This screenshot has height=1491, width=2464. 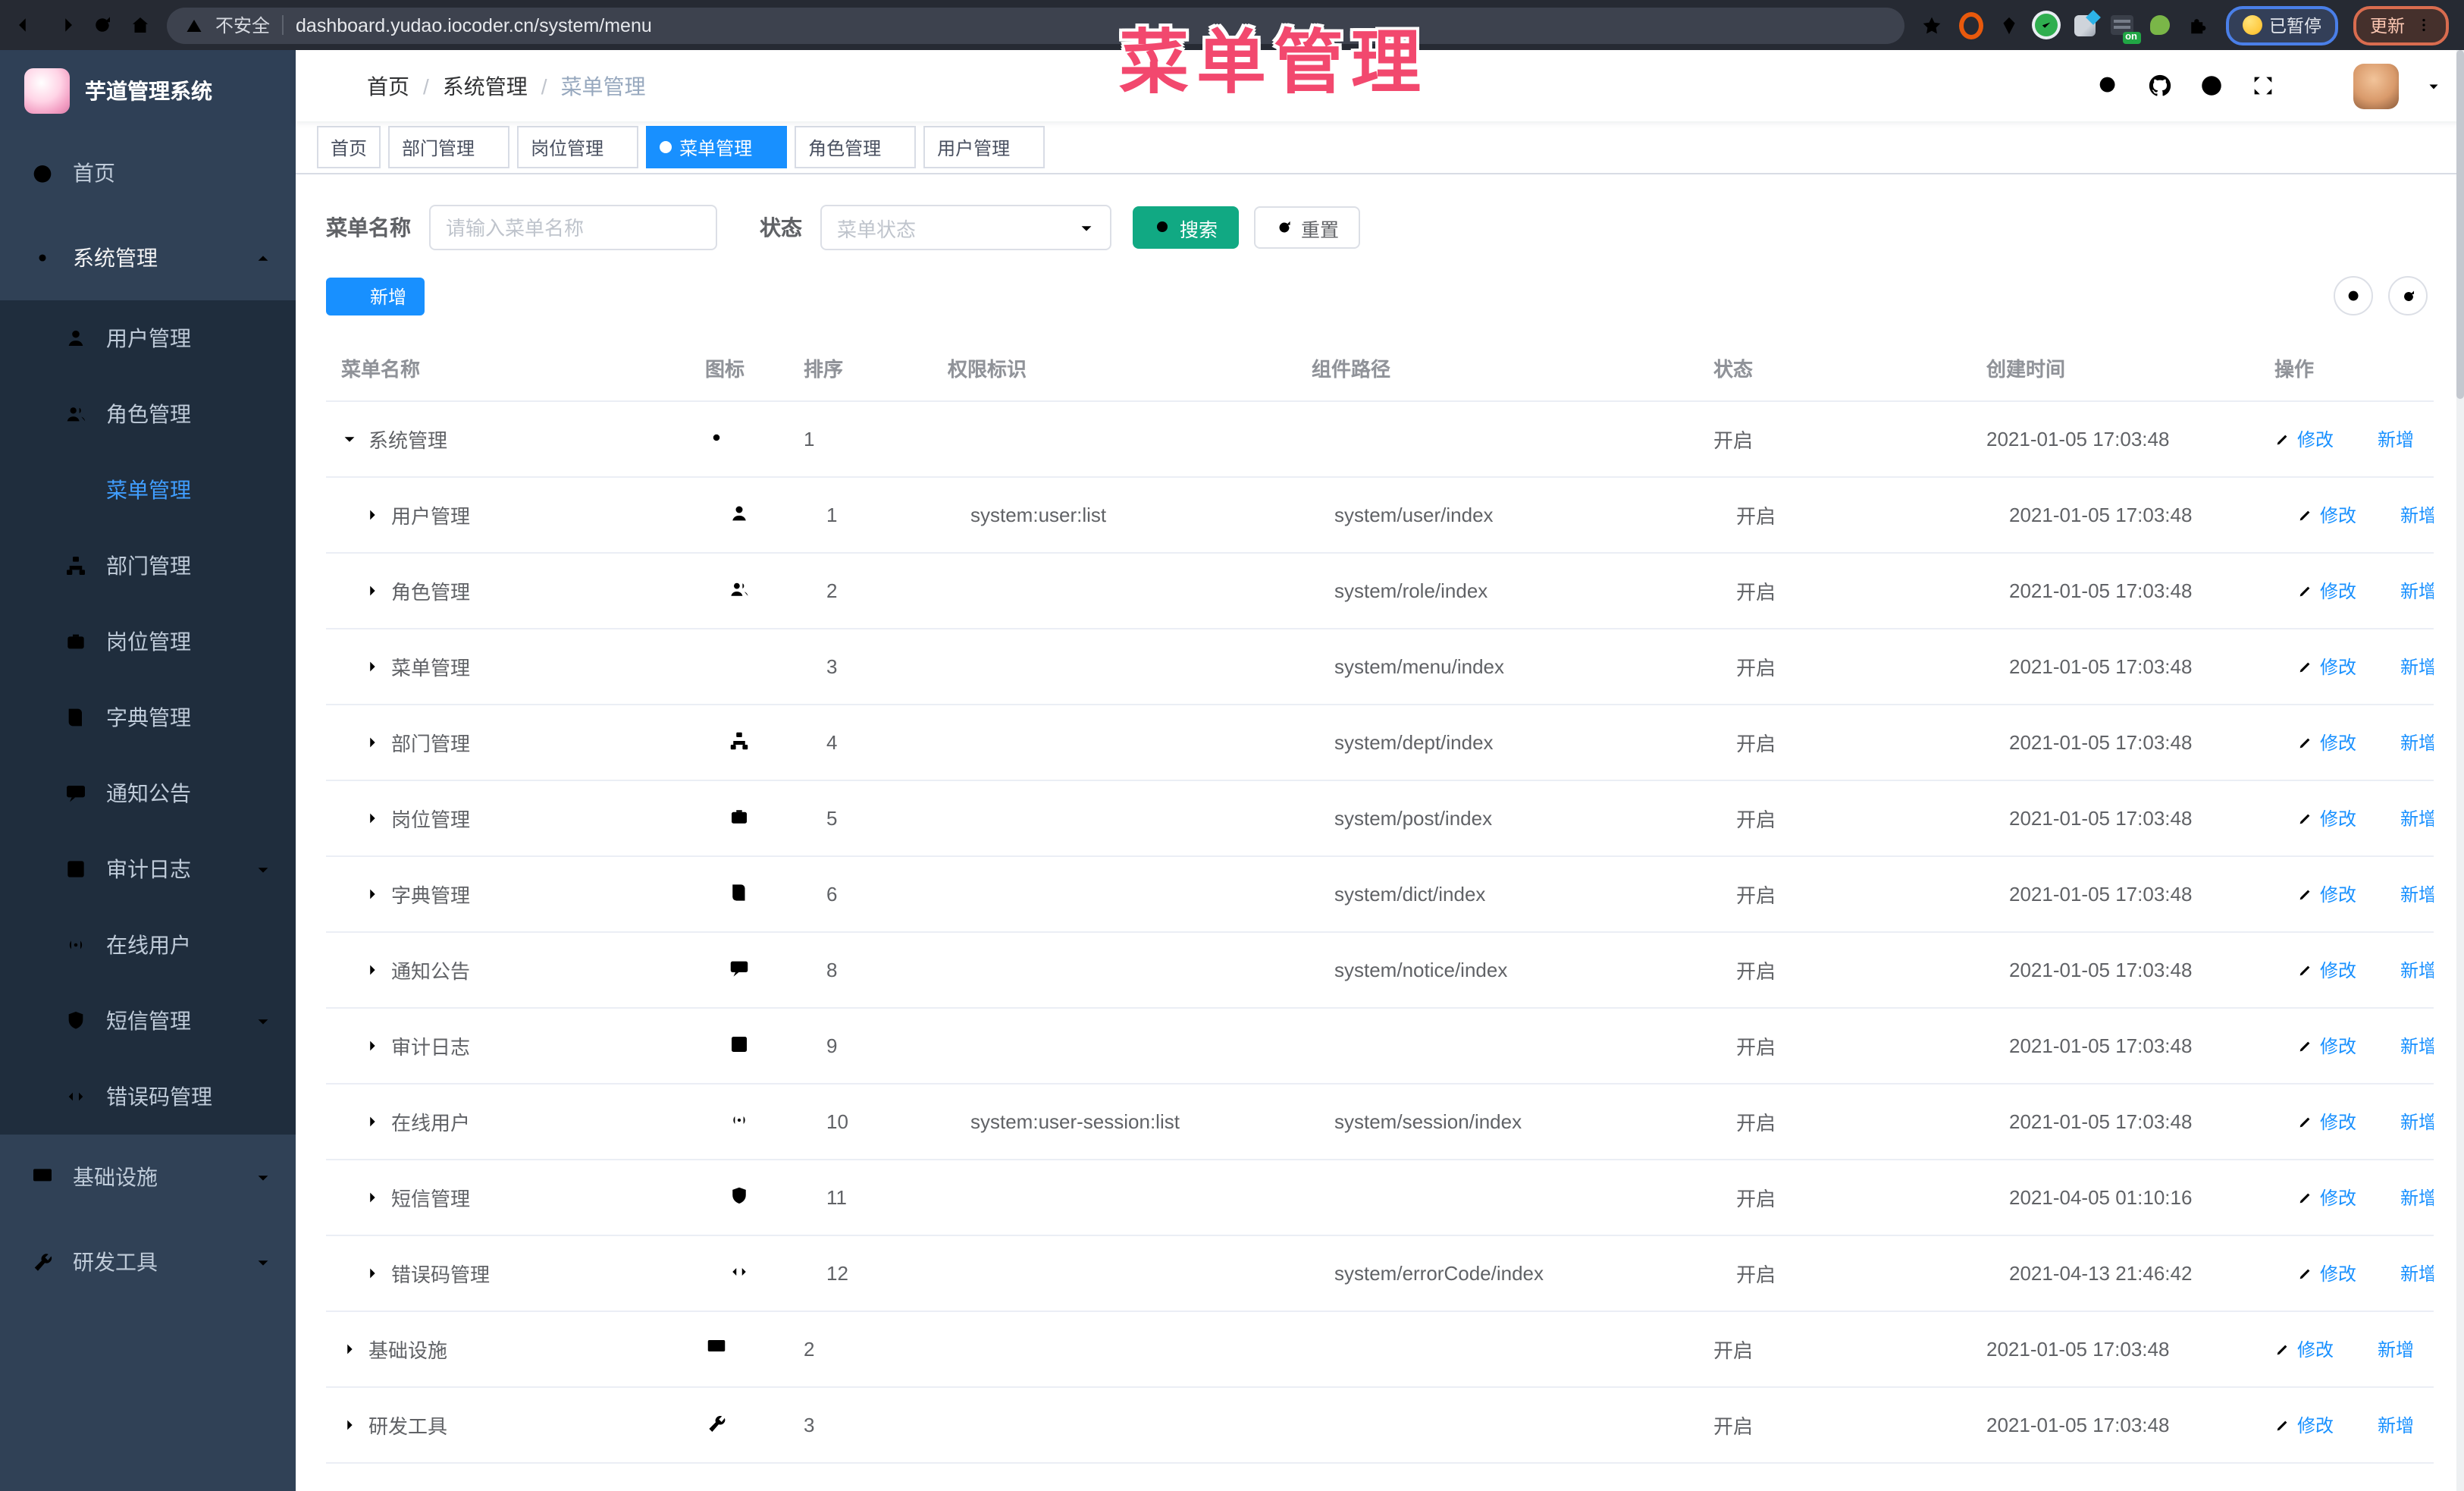 I want to click on user-menu-caret-icon, so click(x=2434, y=86).